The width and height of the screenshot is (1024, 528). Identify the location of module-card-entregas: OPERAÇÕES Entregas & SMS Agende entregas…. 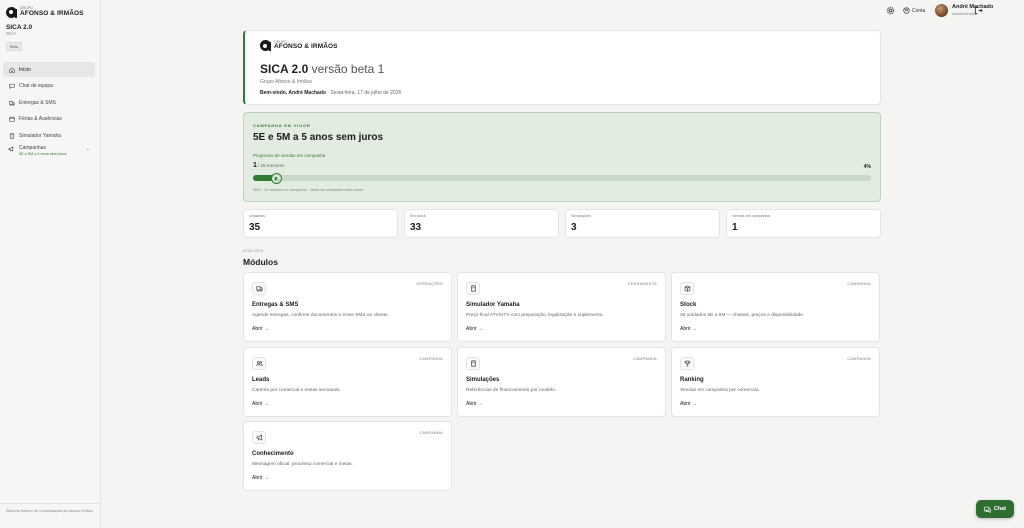
(347, 307).